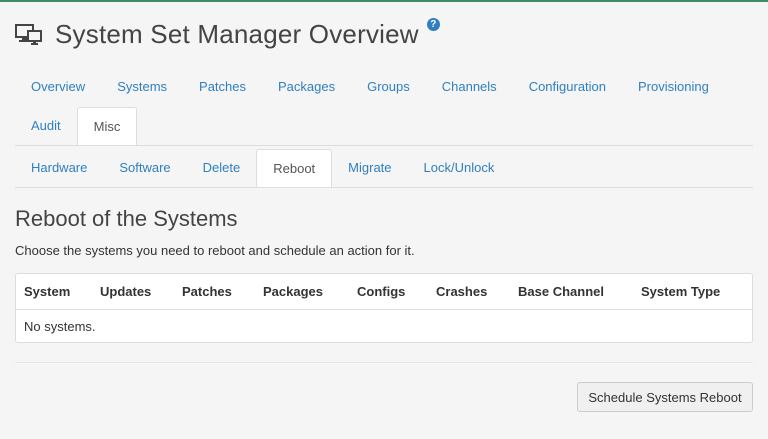 The width and height of the screenshot is (768, 439). I want to click on tab-channels: Channels, so click(469, 87).